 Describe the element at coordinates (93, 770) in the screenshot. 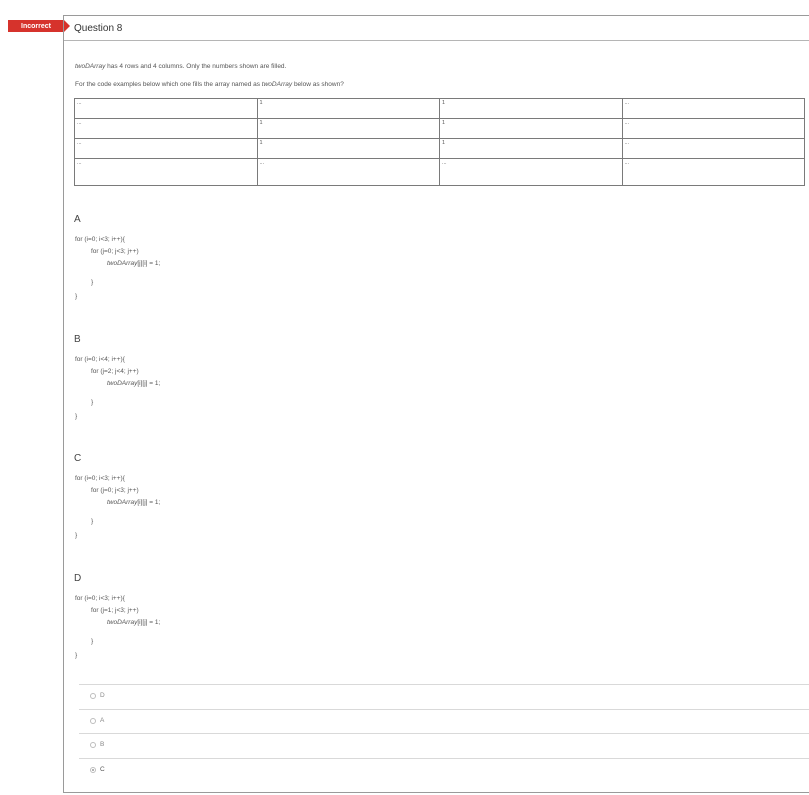

I see `radio-button-selected` at that location.